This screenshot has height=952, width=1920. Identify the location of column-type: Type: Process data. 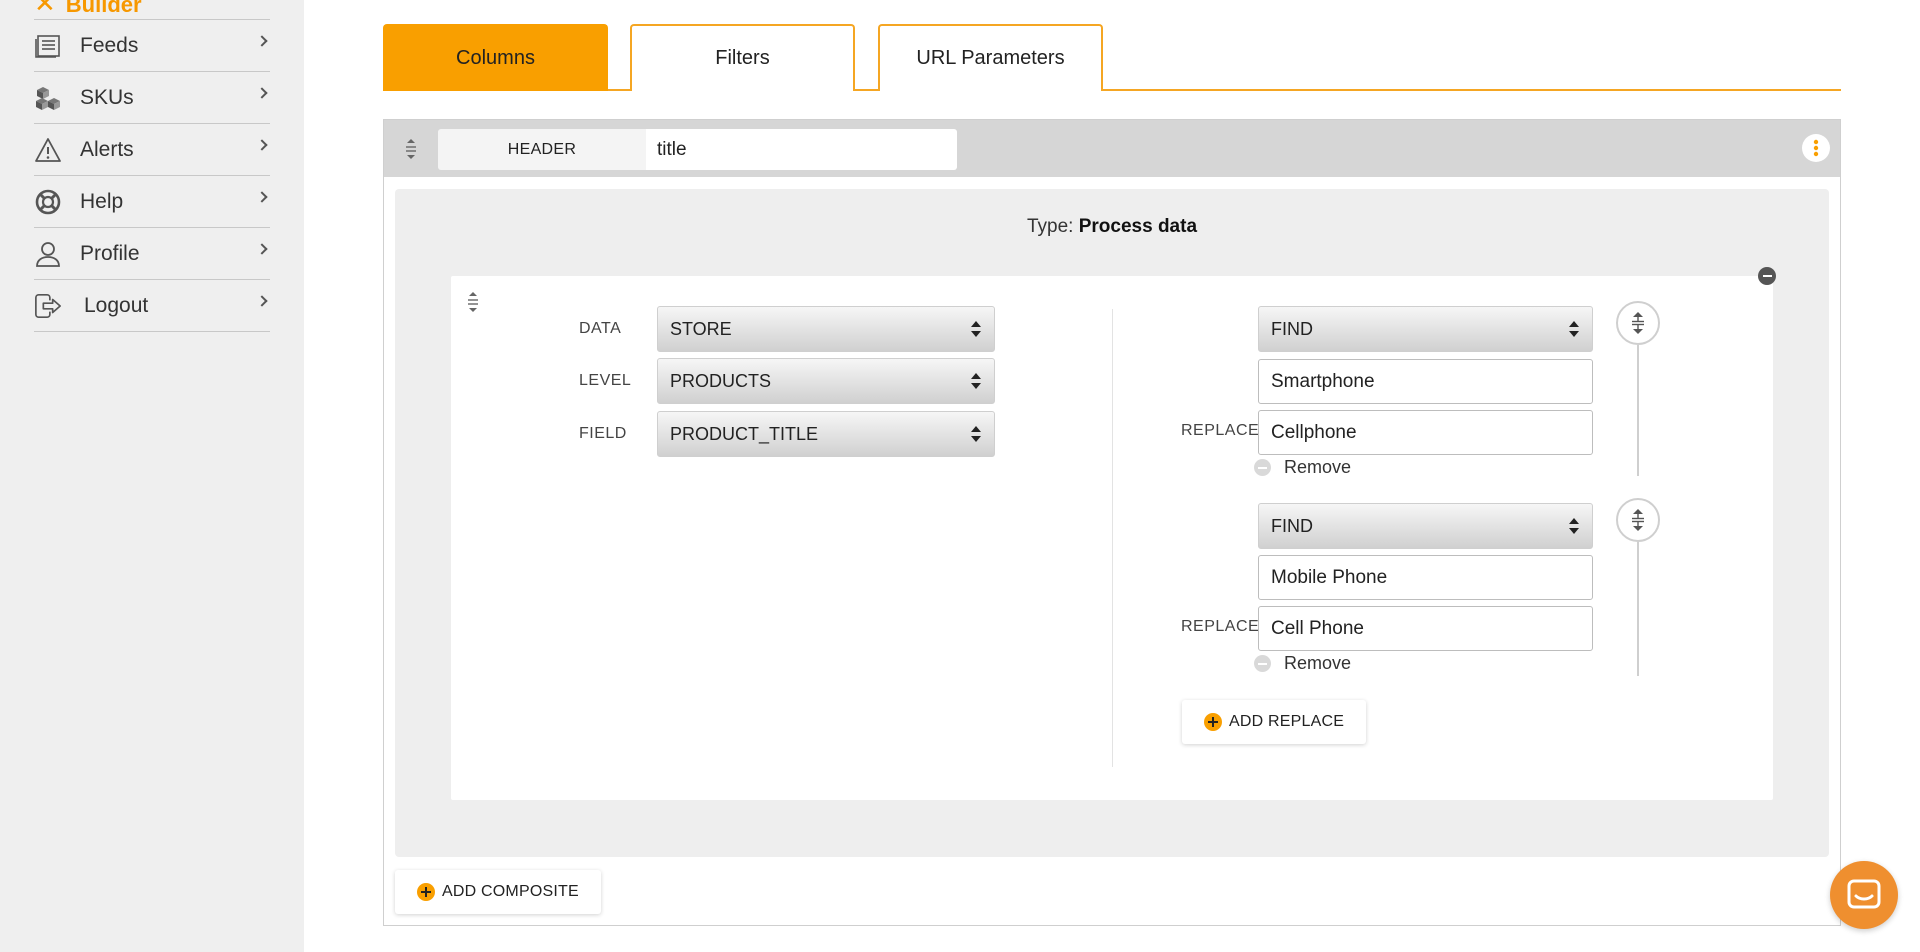
(1112, 227).